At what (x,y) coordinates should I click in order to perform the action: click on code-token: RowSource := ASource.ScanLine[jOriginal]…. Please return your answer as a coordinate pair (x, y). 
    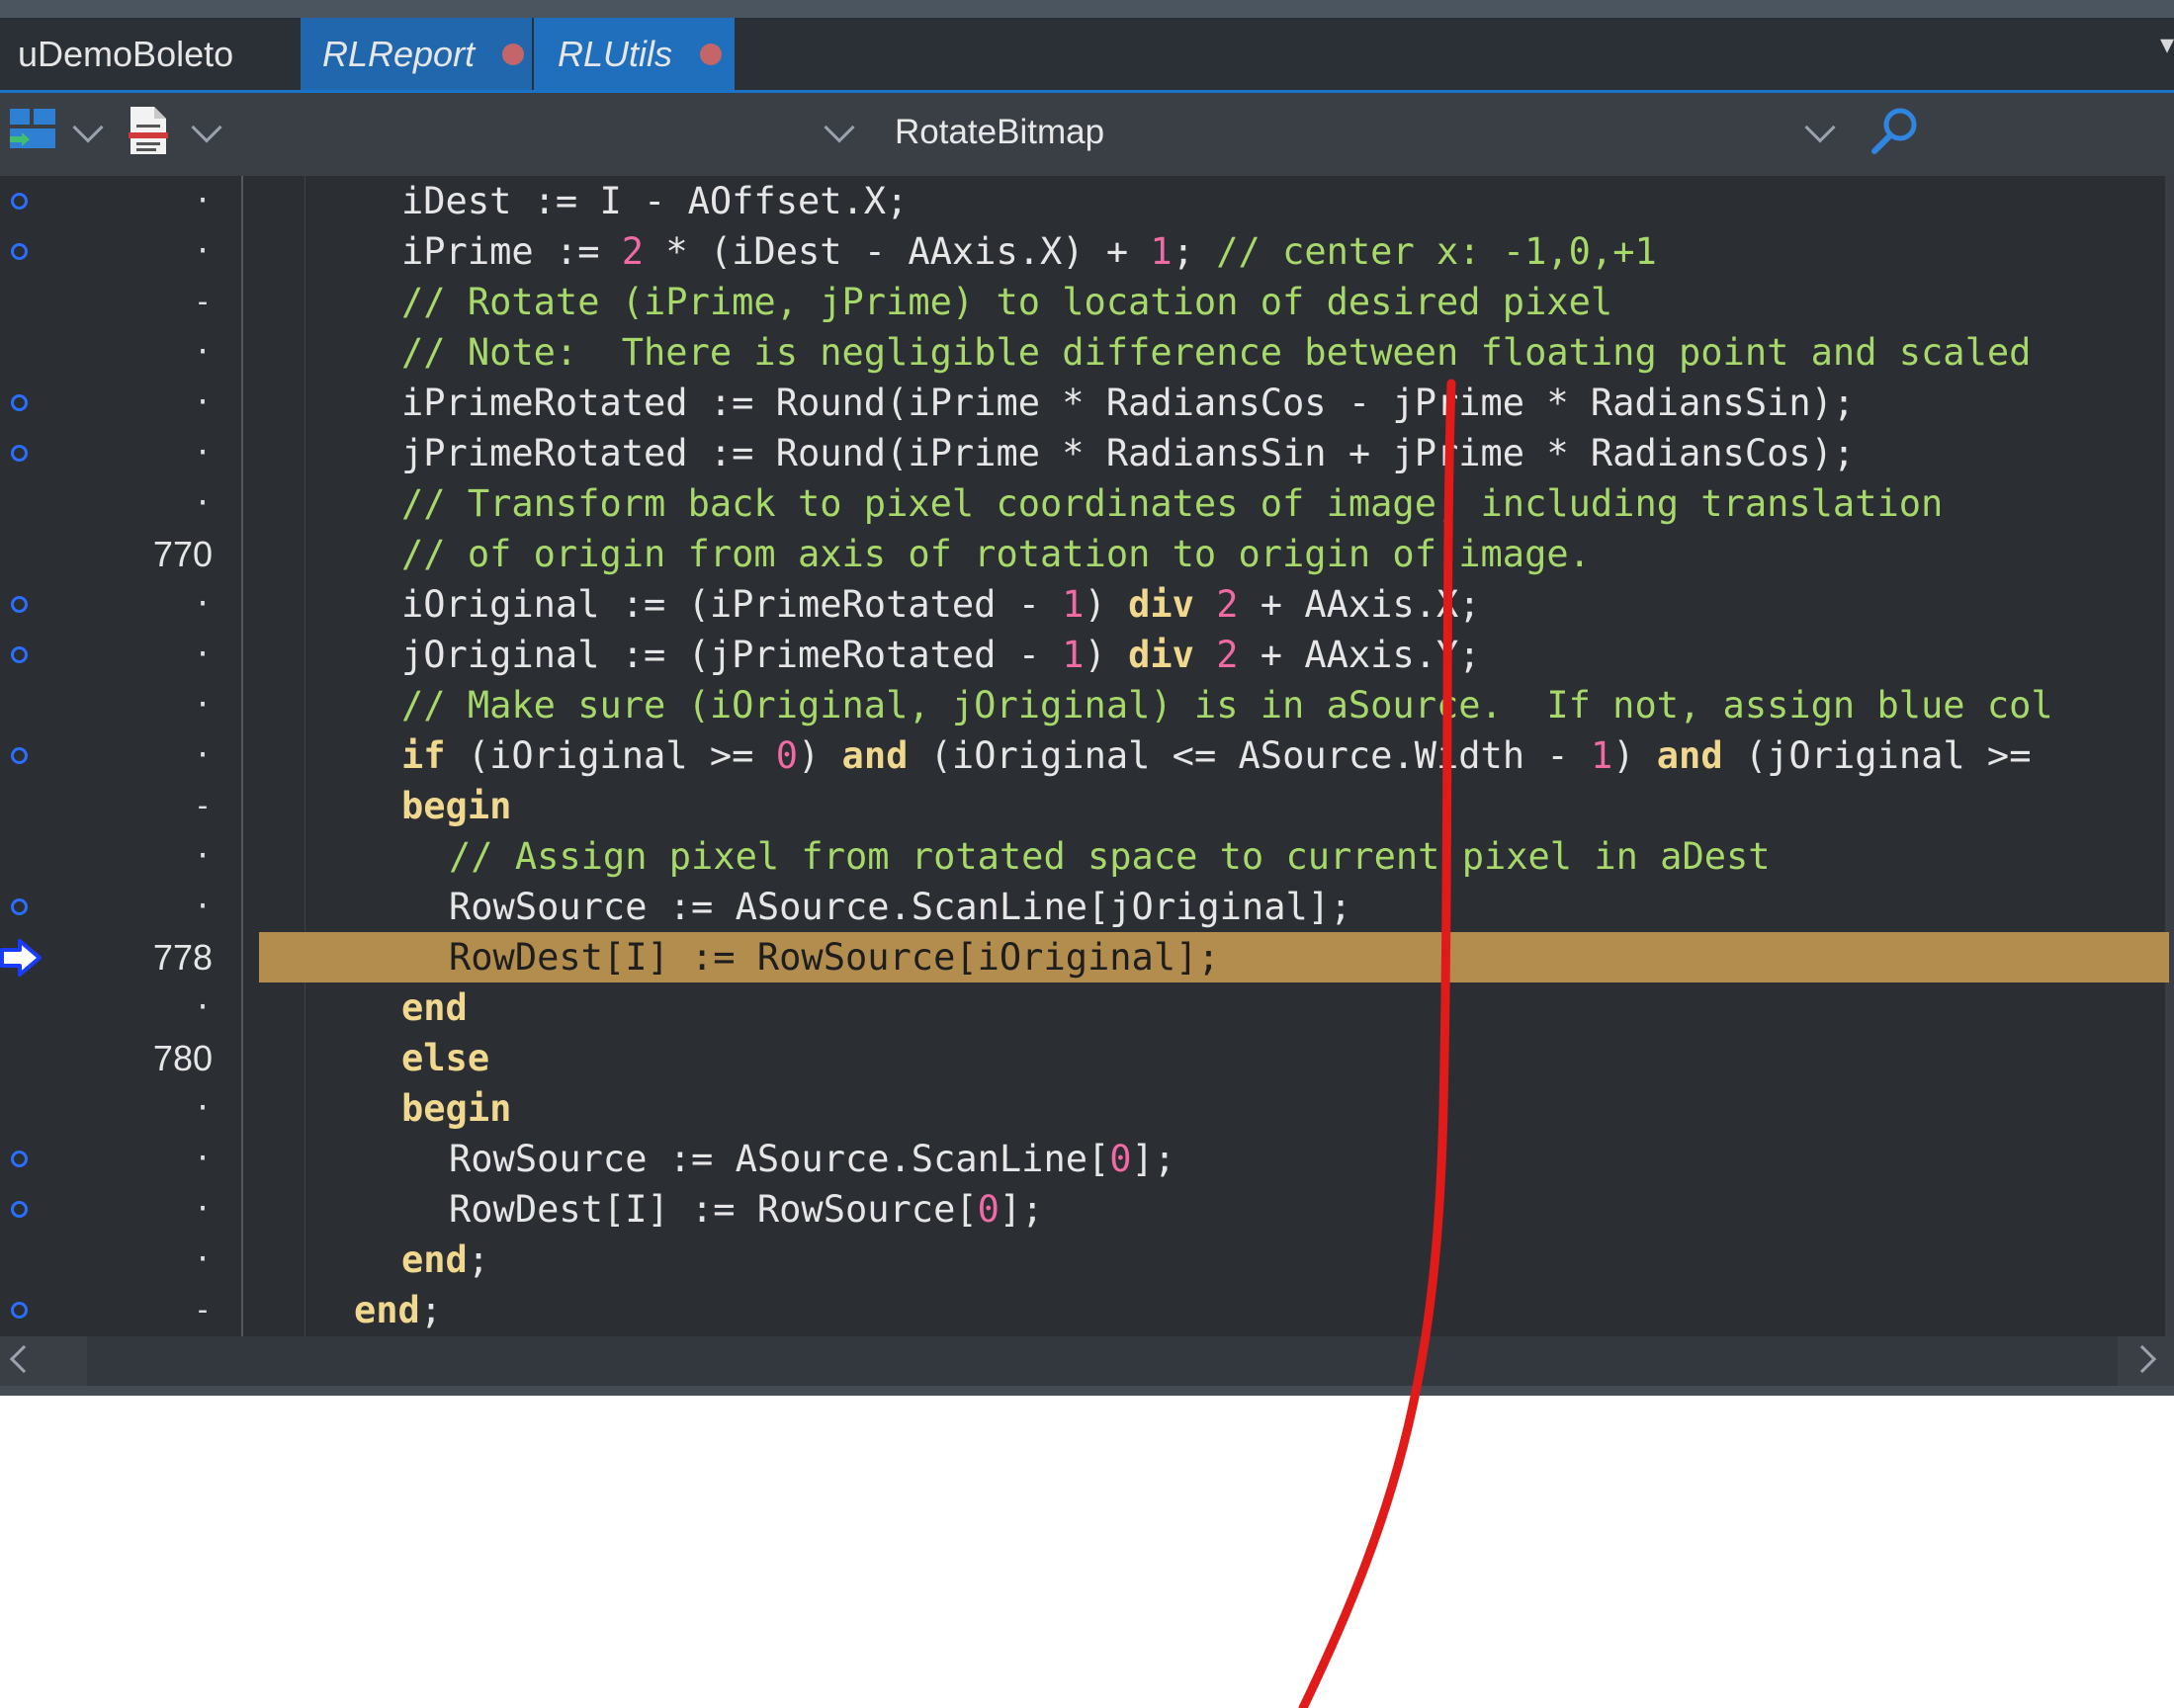
    Looking at the image, I should click on (900, 907).